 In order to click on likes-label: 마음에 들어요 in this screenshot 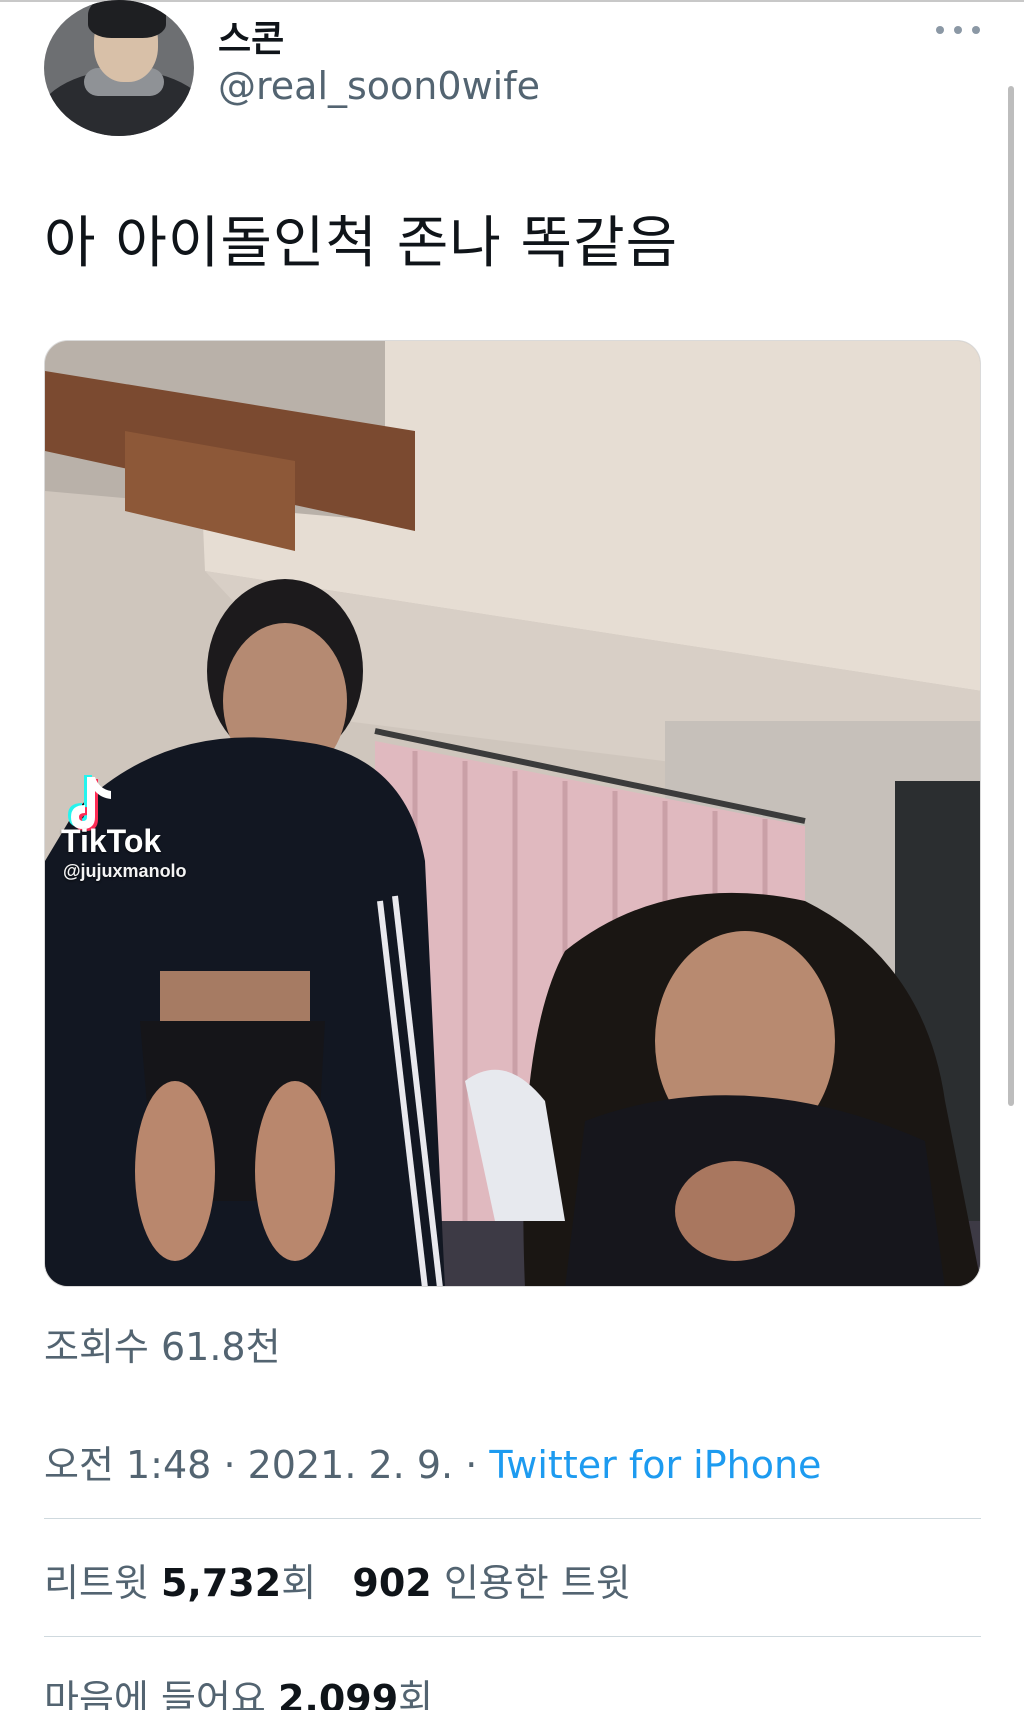, I will do `click(155, 1693)`.